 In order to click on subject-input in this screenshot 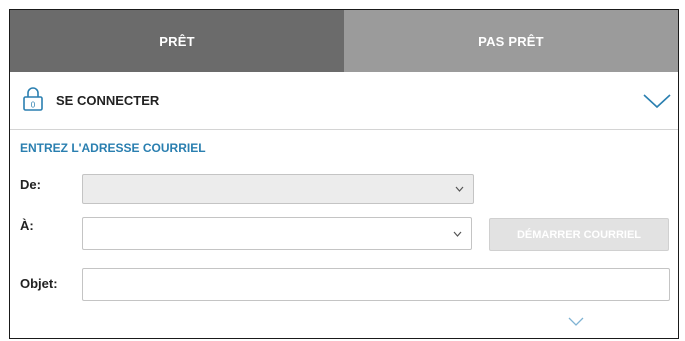, I will do `click(376, 284)`.